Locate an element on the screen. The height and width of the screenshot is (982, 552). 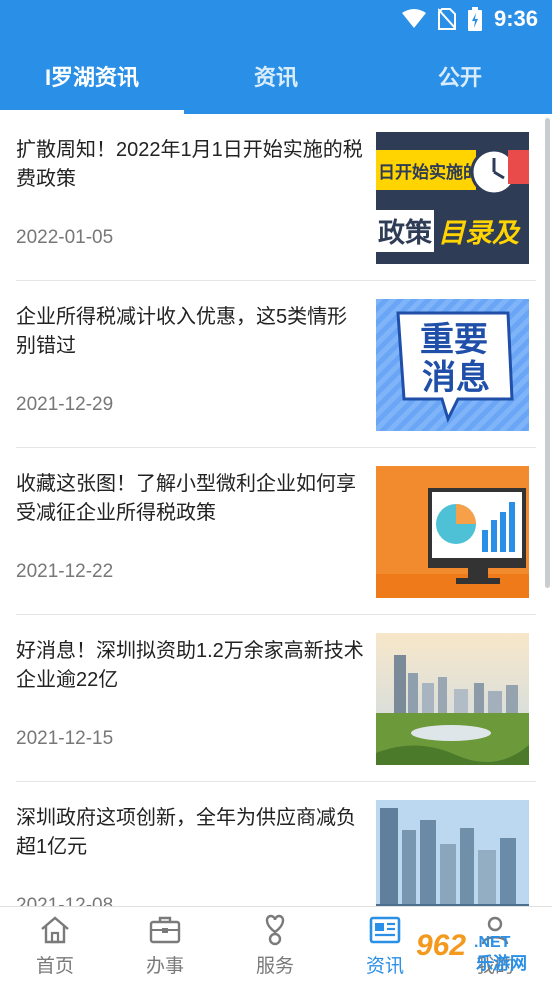
article-date: 2022-01-05 is located at coordinates (65, 237).